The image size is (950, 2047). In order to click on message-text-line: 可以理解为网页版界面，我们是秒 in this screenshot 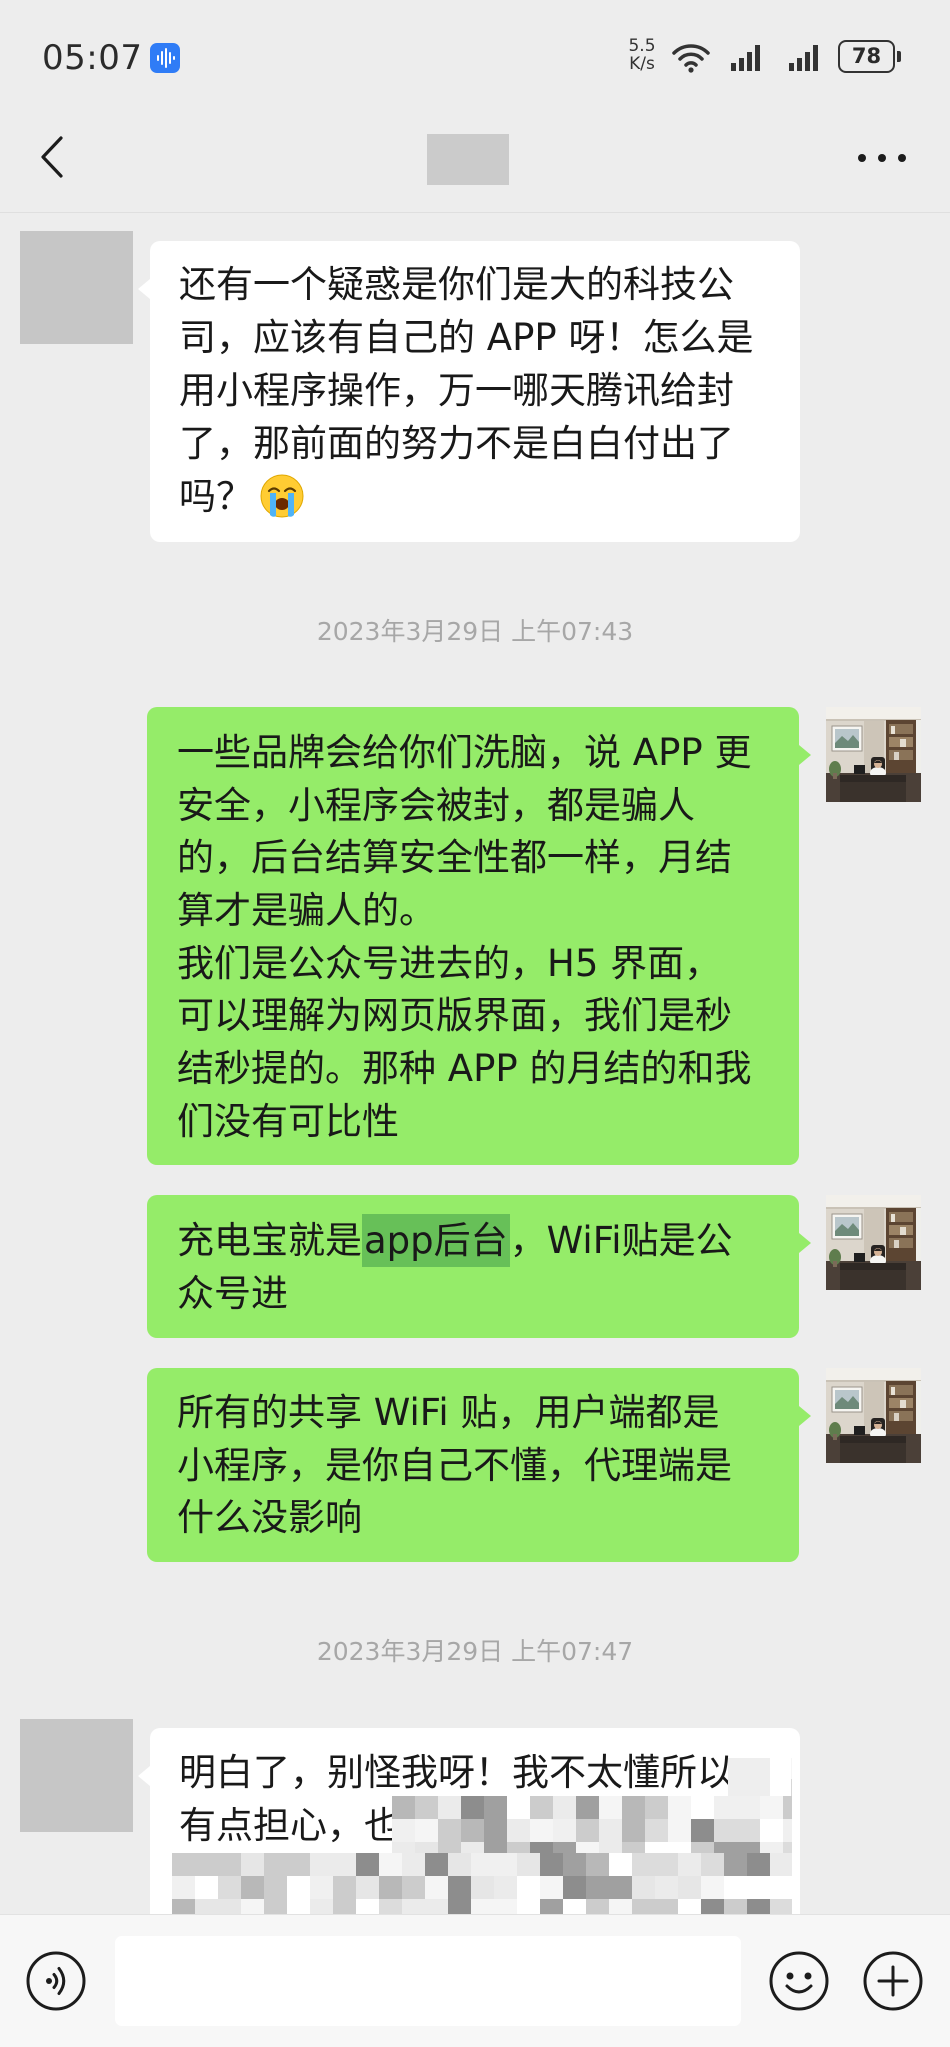, I will do `click(454, 1016)`.